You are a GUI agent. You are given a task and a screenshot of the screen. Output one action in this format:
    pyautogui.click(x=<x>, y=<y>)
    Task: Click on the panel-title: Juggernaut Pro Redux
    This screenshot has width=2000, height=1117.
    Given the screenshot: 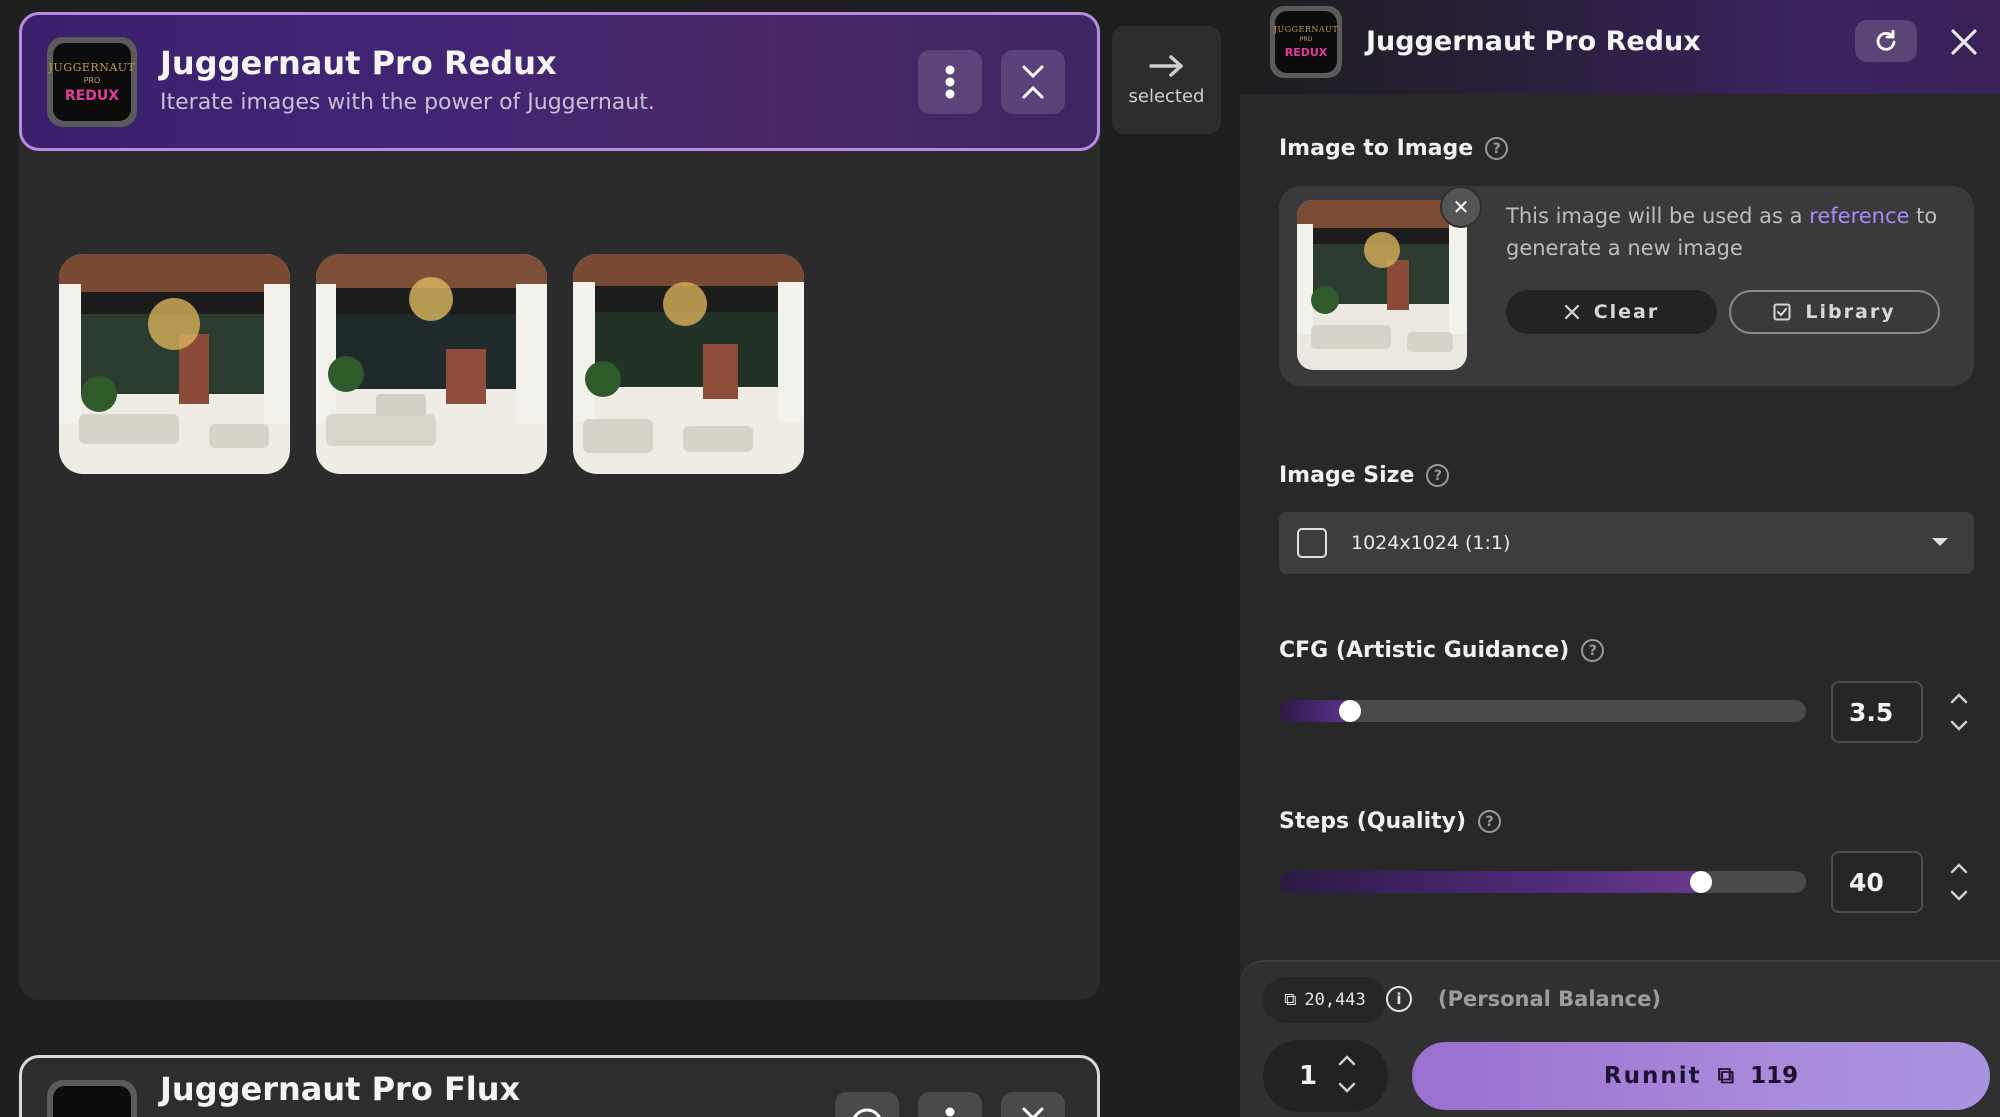 What is the action you would take?
    pyautogui.click(x=1533, y=41)
    